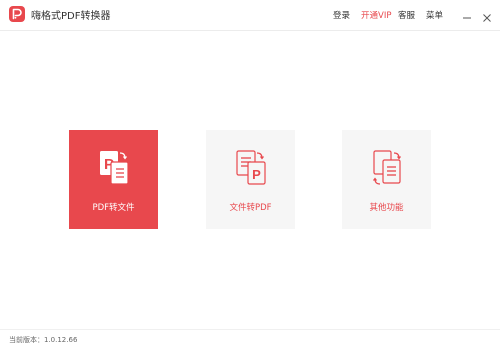 The width and height of the screenshot is (500, 345). Describe the element at coordinates (250, 208) in the screenshot. I see `file-to-pdf-label: 文件转PDF` at that location.